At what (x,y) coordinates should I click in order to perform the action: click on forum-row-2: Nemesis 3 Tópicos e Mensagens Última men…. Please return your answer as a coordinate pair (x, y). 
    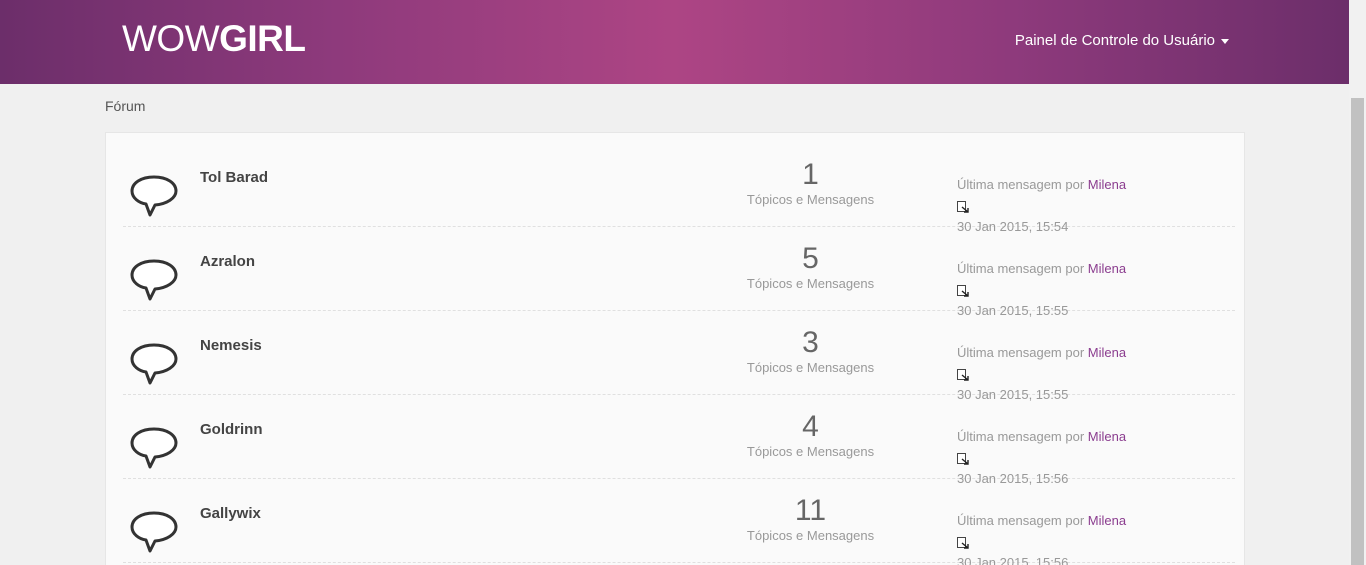
    Looking at the image, I should click on (679, 356).